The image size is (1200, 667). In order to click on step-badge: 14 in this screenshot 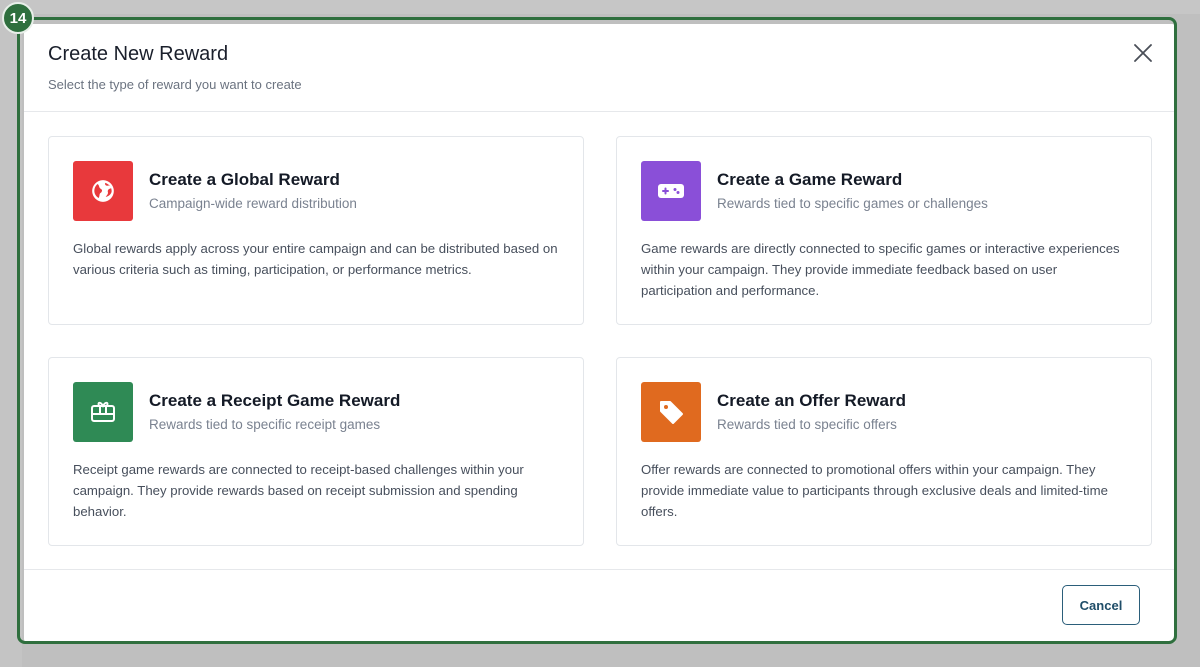, I will do `click(18, 18)`.